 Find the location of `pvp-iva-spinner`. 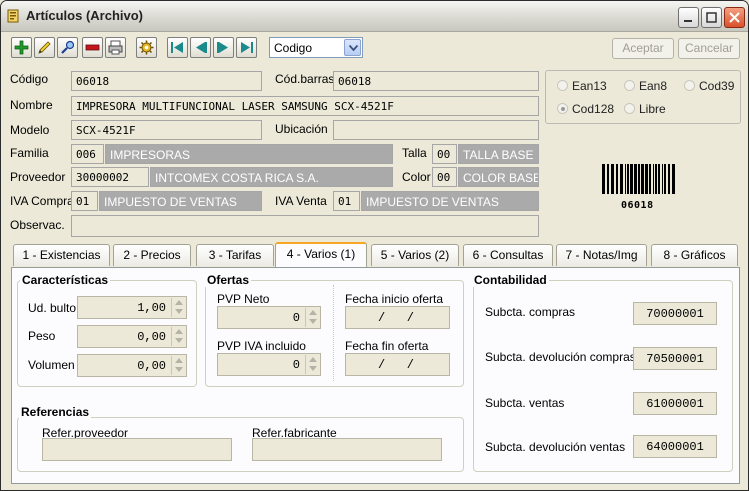

pvp-iva-spinner is located at coordinates (312, 364).